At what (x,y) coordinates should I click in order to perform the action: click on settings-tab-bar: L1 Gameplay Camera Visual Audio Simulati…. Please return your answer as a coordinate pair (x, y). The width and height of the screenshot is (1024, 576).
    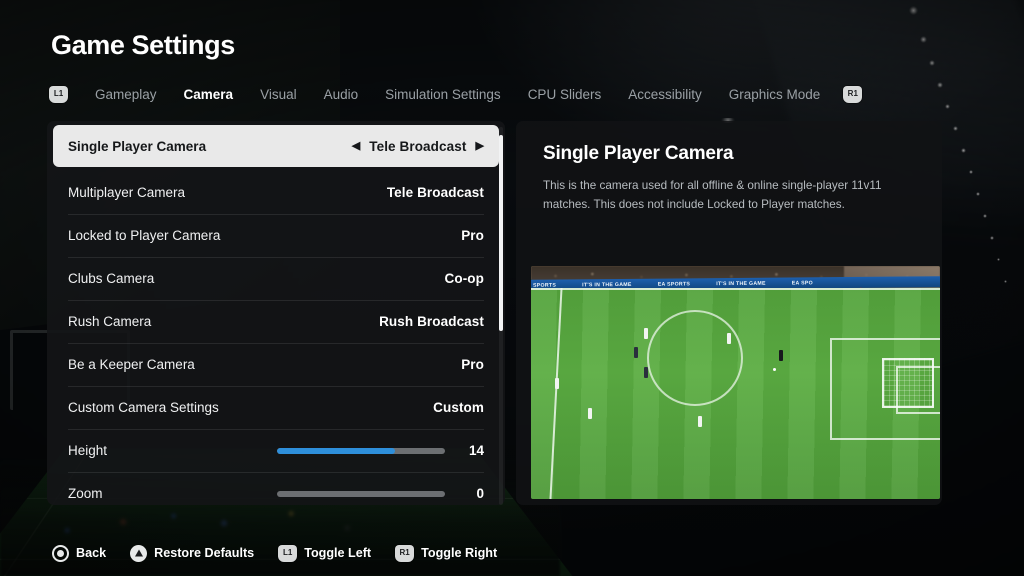
    Looking at the image, I should click on (516, 94).